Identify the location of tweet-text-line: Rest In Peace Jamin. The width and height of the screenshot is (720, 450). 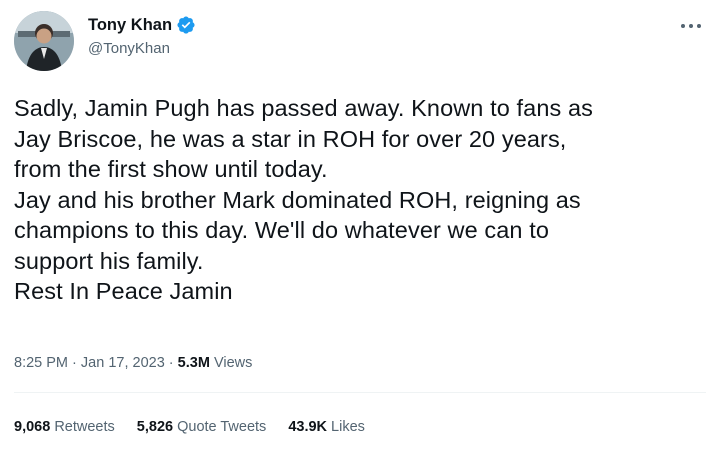
(123, 291).